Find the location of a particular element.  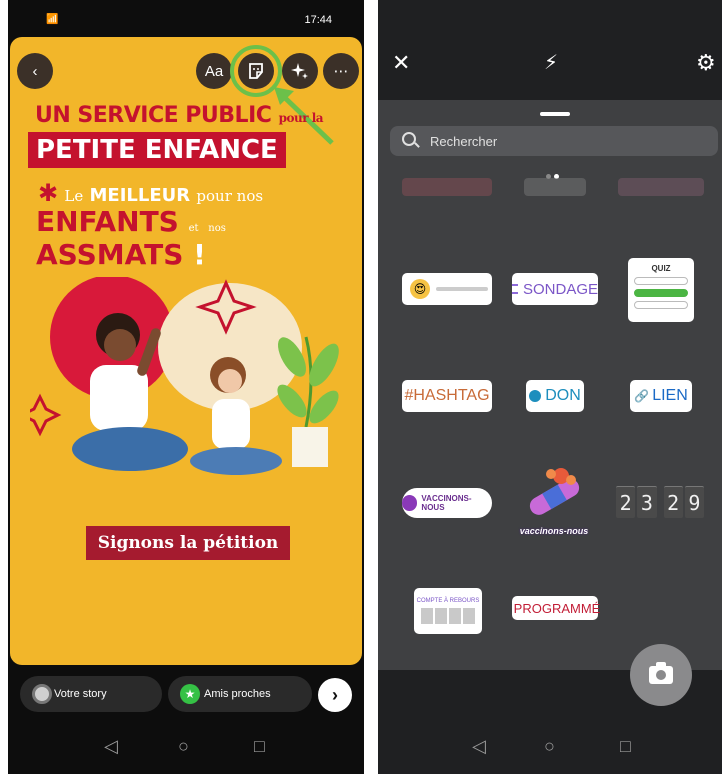

petition-banner: Signons la pétition is located at coordinates (188, 543).